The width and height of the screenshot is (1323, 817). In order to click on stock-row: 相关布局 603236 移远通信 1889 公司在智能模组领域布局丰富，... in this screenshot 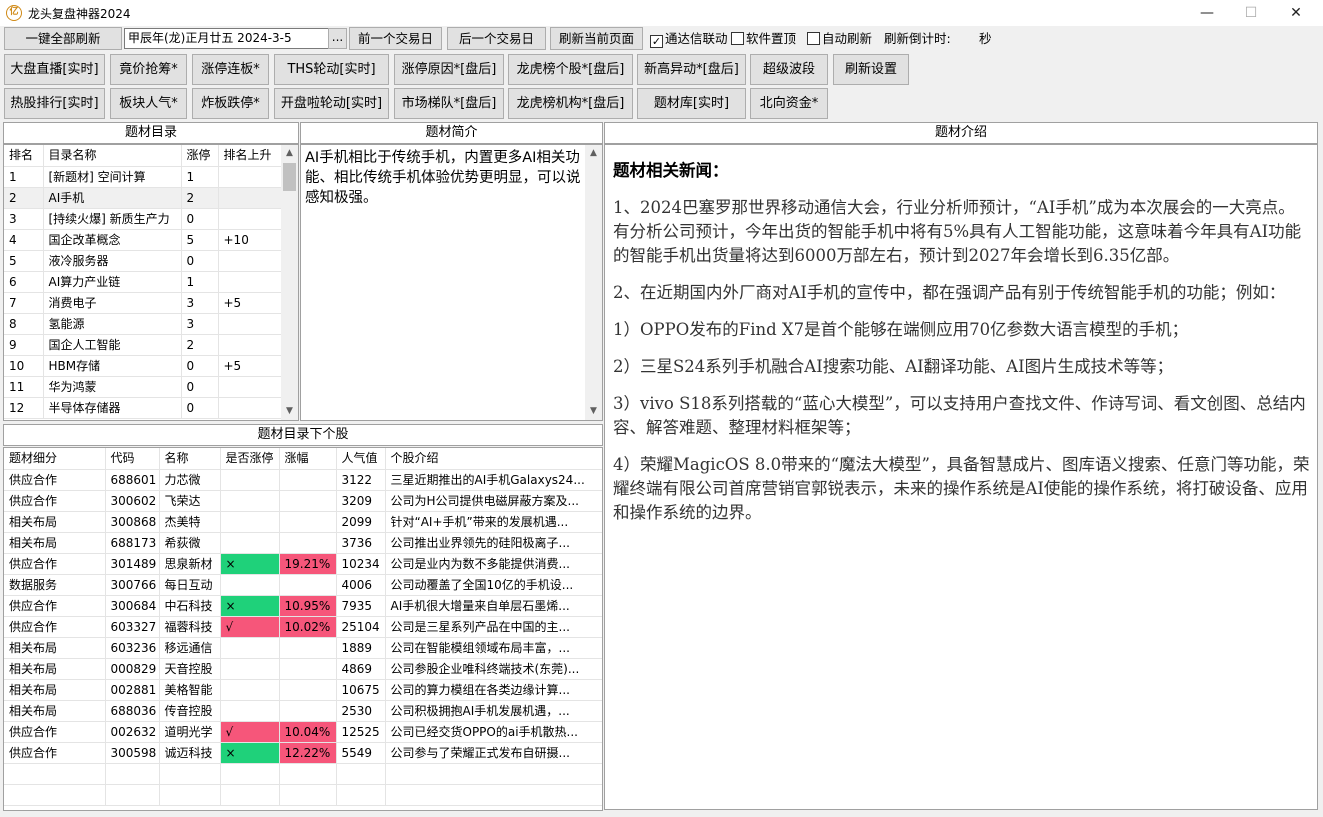, I will do `click(303, 648)`.